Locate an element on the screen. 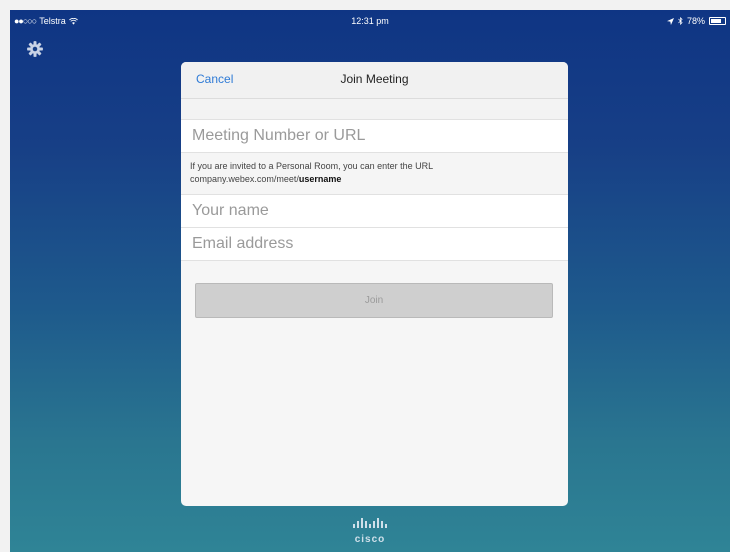 The height and width of the screenshot is (552, 730). battery-level-fill is located at coordinates (716, 21).